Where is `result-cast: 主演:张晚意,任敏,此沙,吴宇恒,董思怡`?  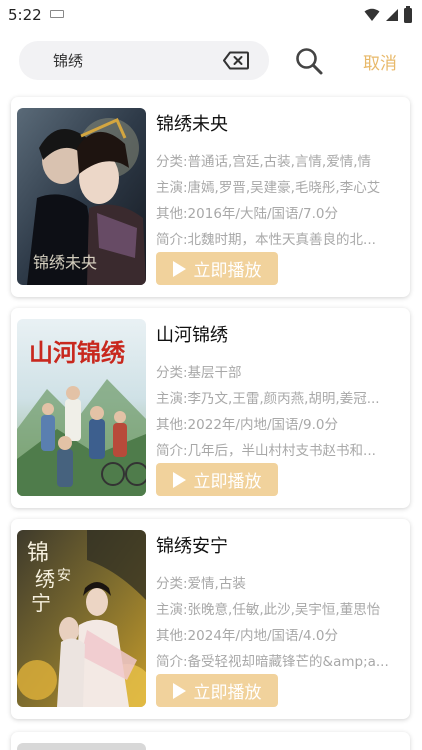 result-cast: 主演:张晚意,任敏,此沙,吴宇恒,董思怡 is located at coordinates (268, 610).